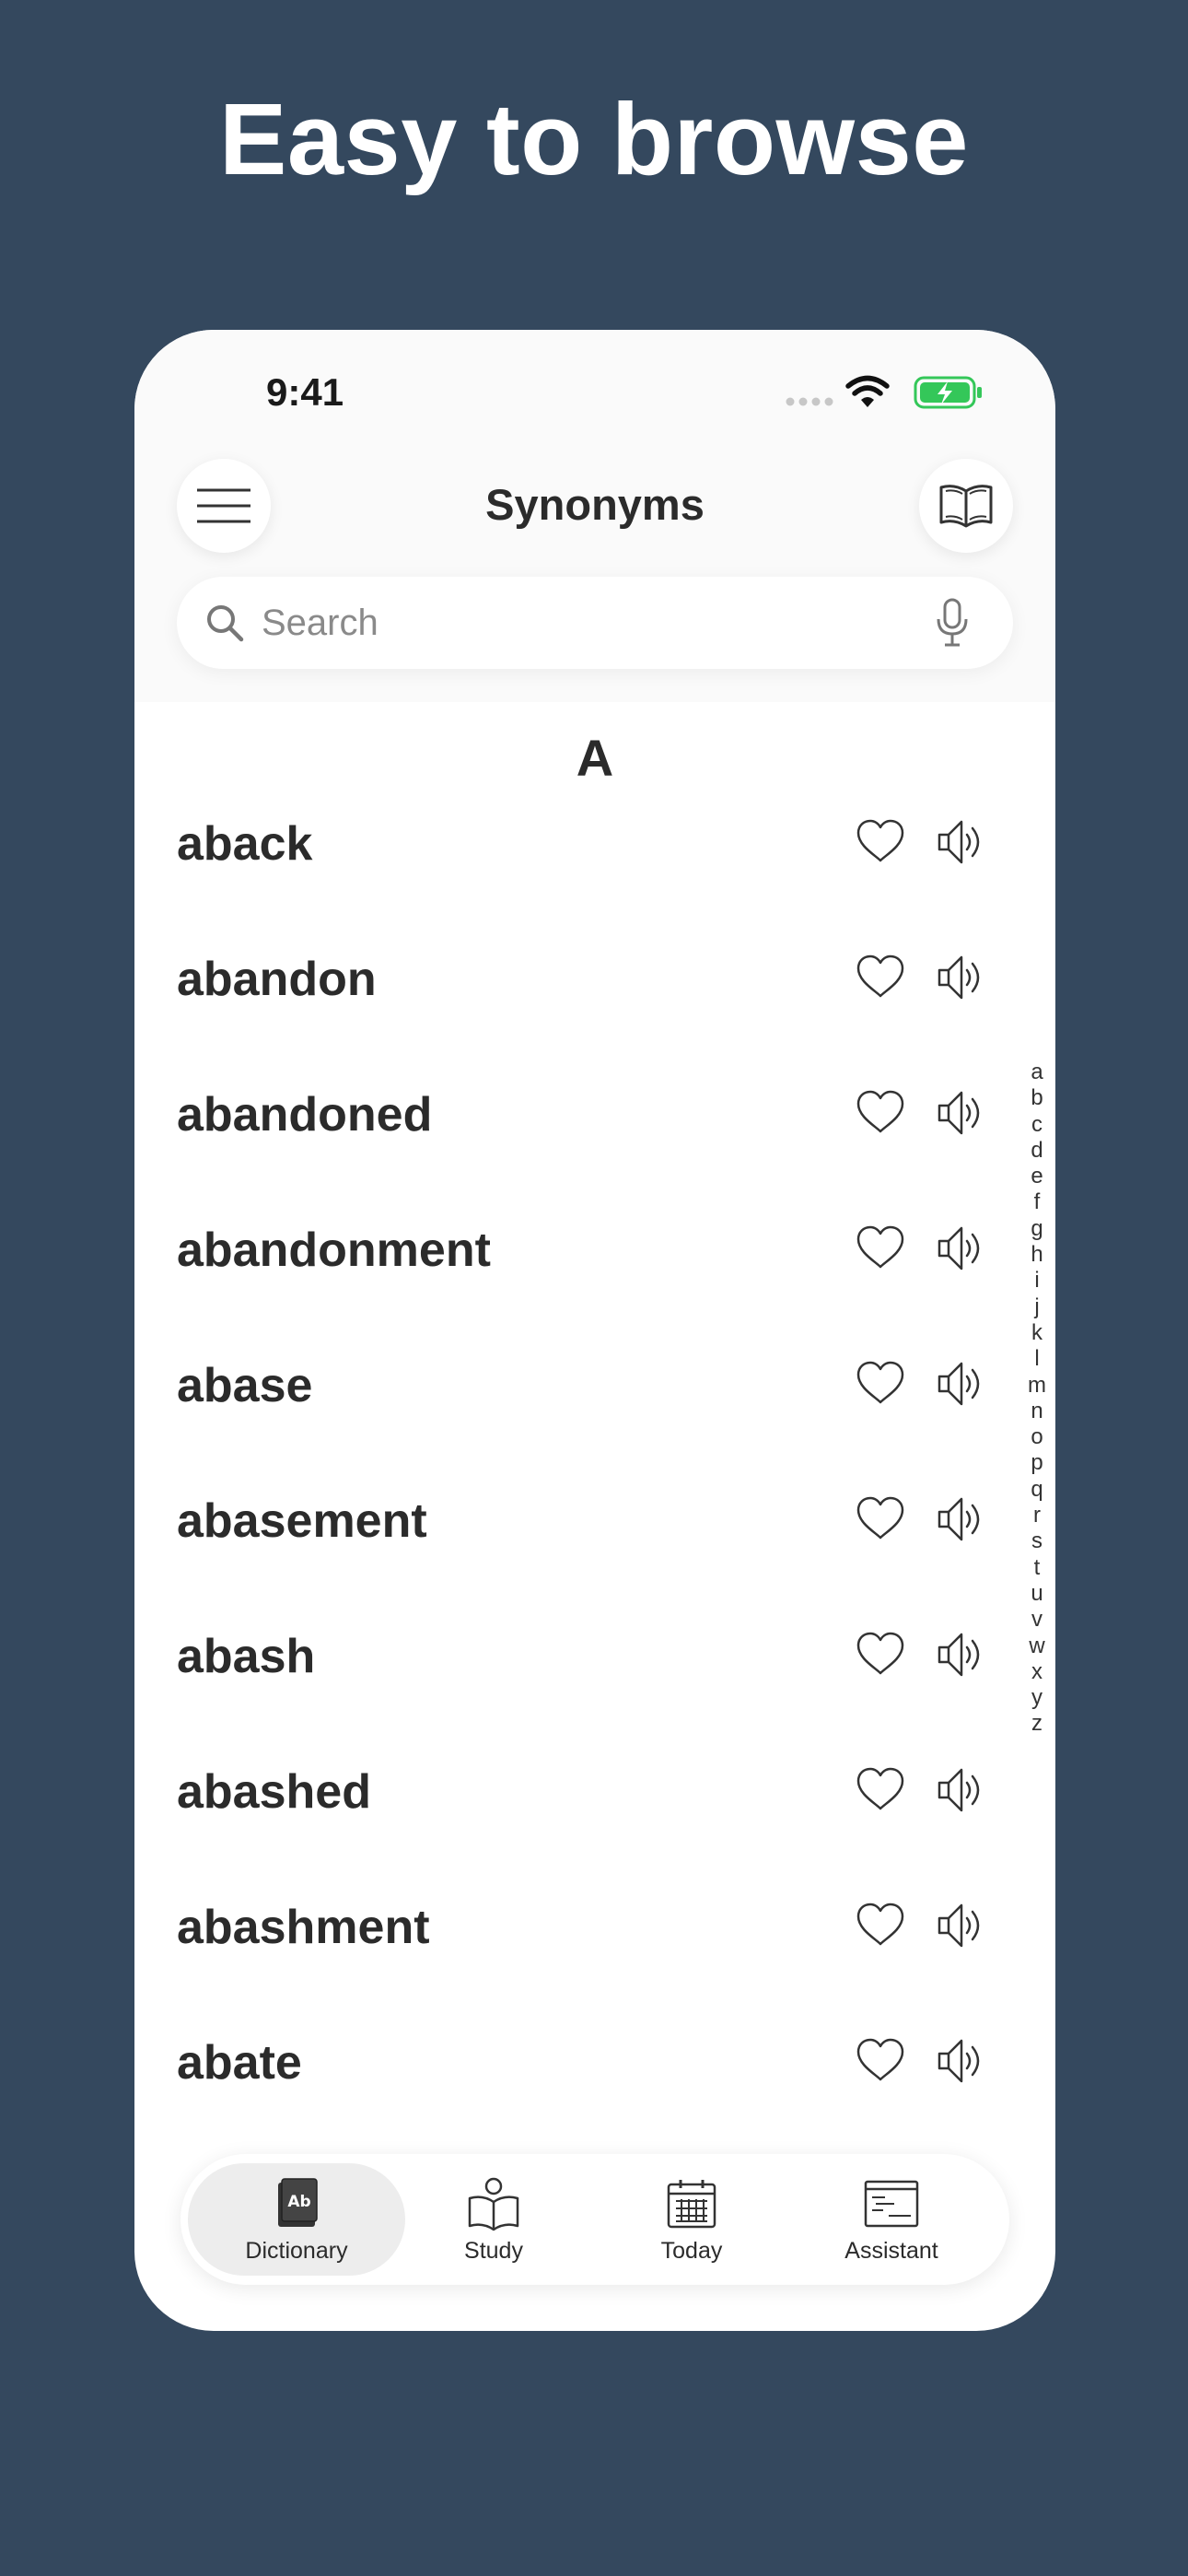  I want to click on alphabet-index-letter: g, so click(1036, 1229).